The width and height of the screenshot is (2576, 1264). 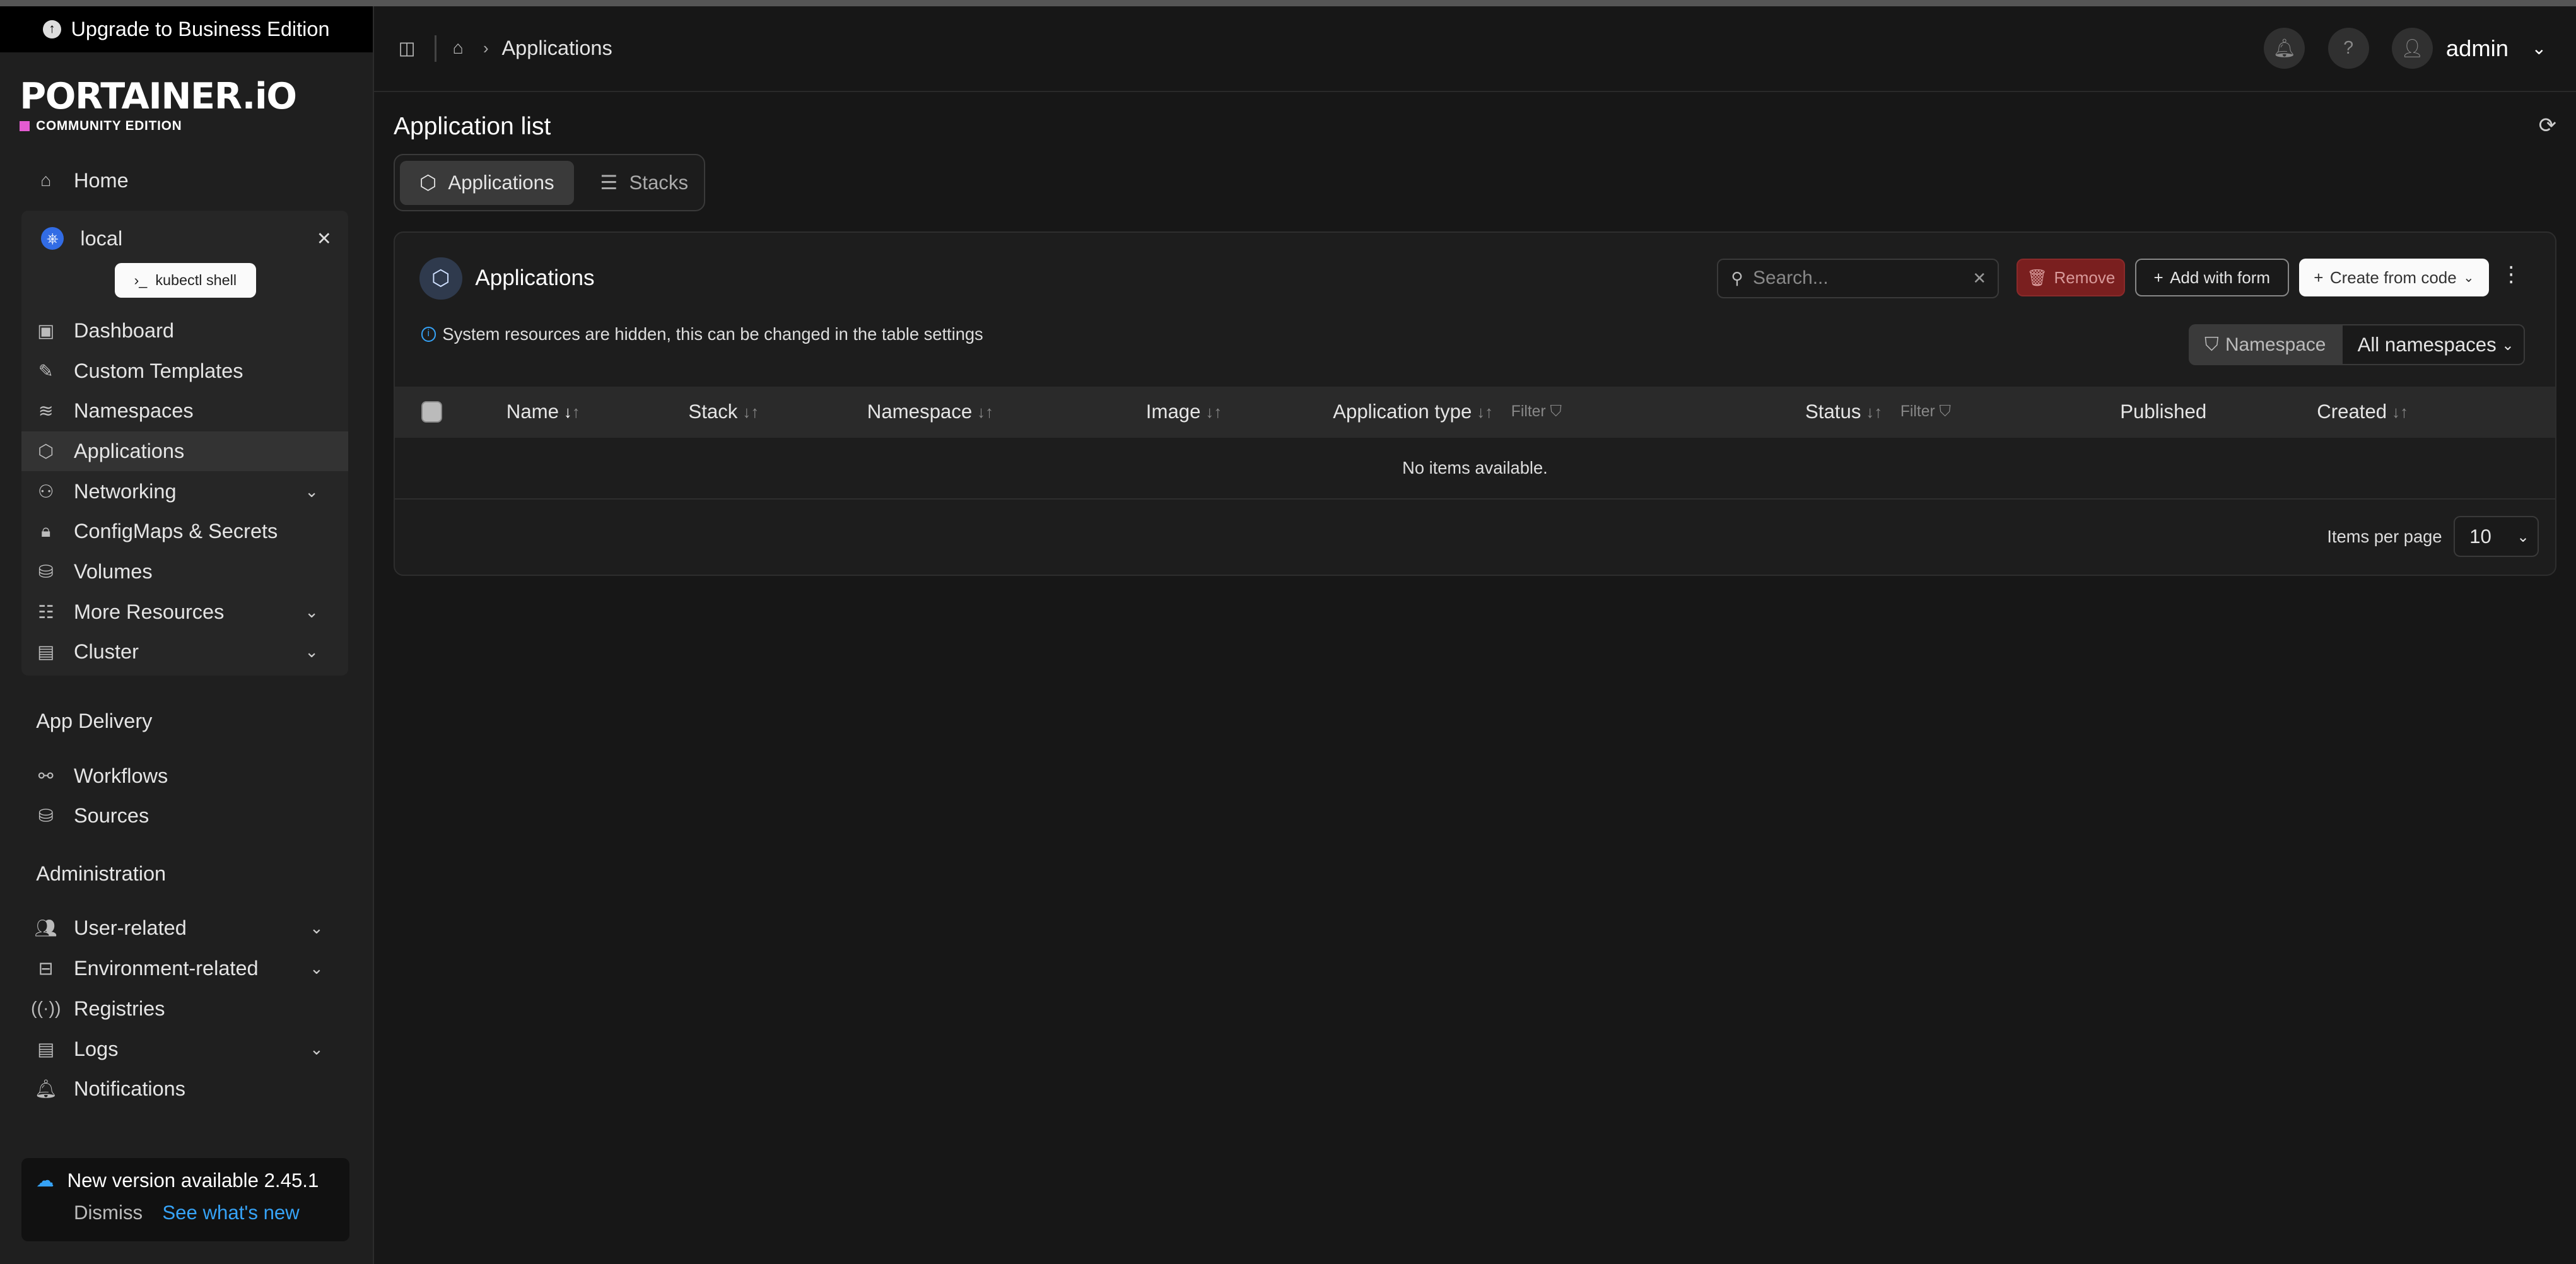 I want to click on environment-name: local, so click(x=101, y=238).